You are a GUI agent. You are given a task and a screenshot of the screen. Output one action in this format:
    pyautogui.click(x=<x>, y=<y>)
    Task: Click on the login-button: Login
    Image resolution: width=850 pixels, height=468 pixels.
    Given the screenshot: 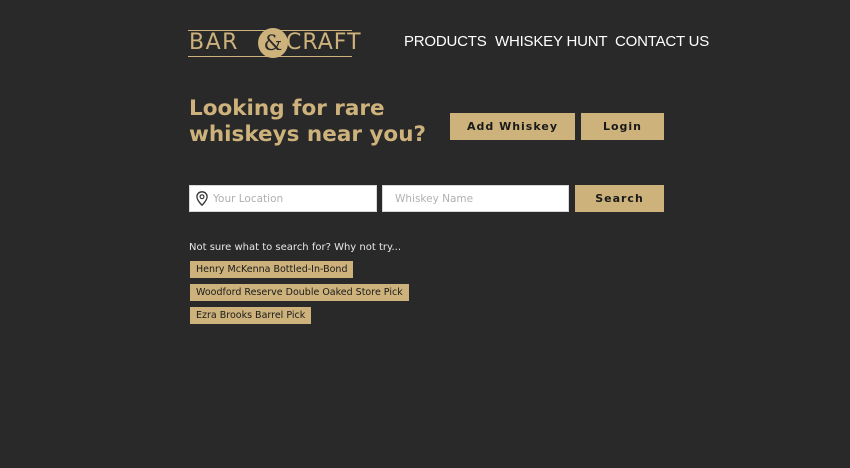 What is the action you would take?
    pyautogui.click(x=622, y=126)
    